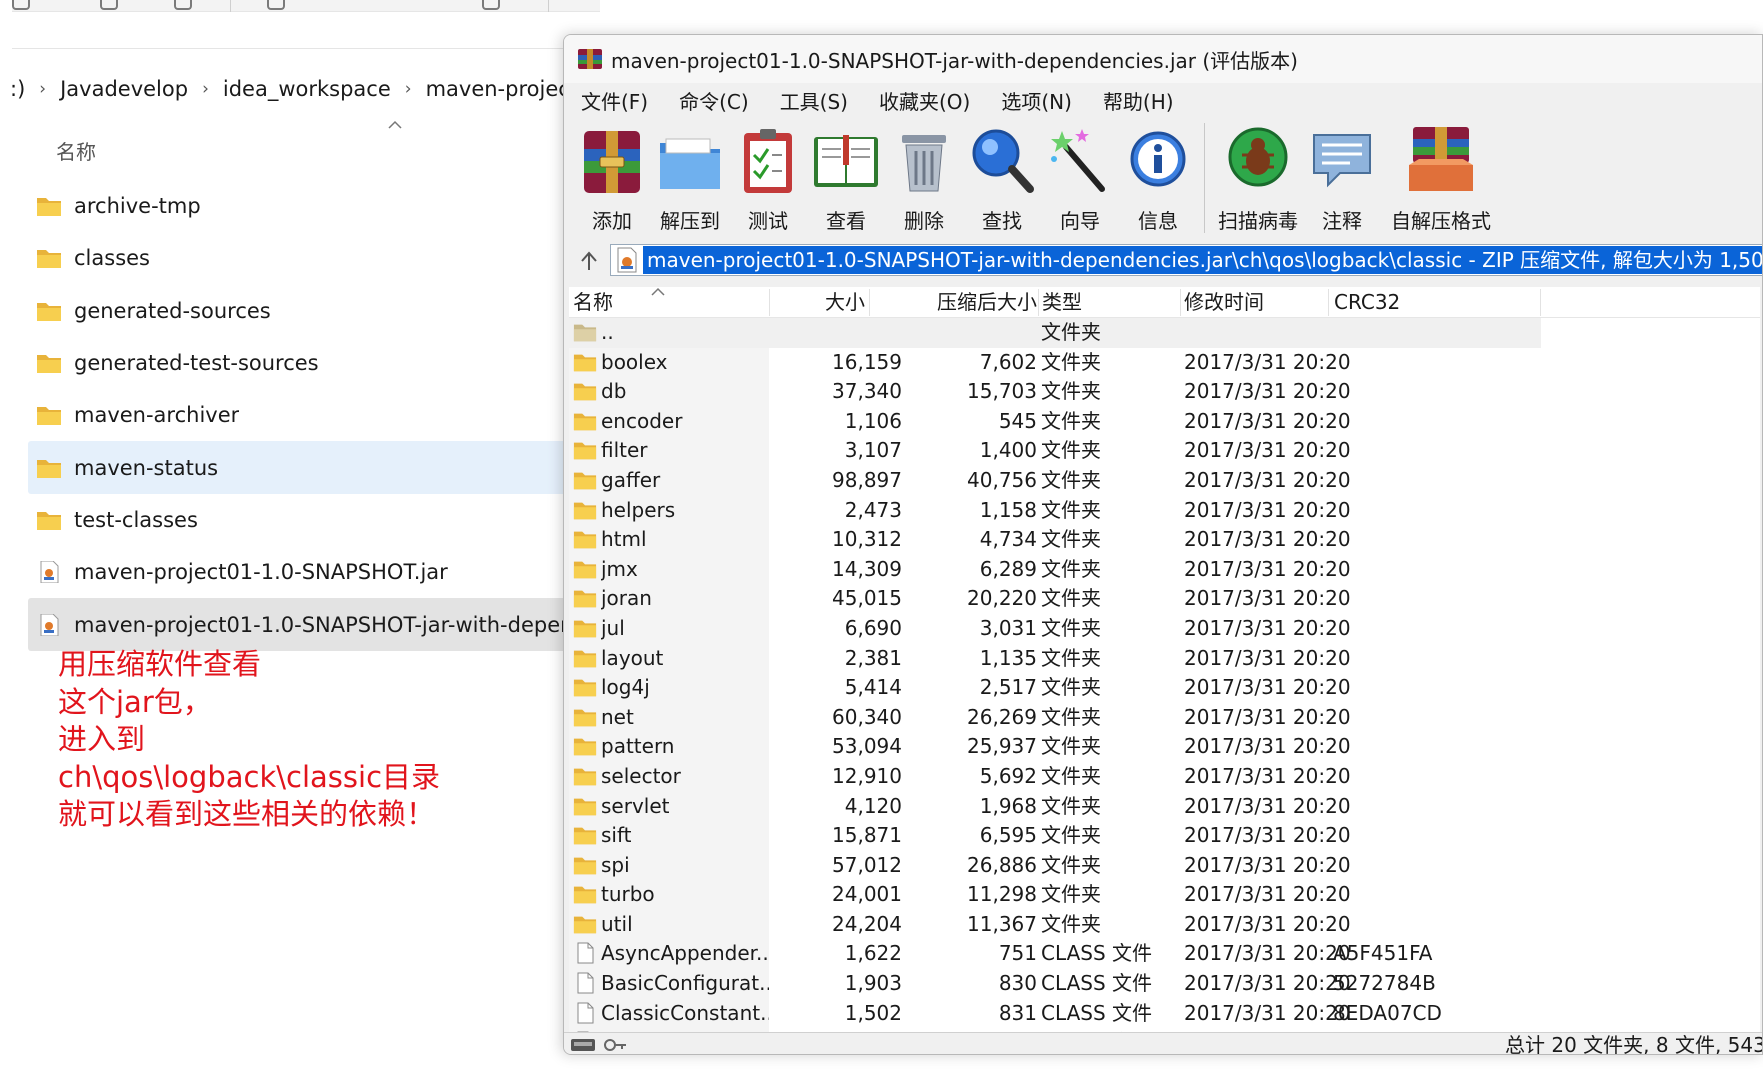 The width and height of the screenshot is (1763, 1089). I want to click on table-row: encoder 1,106 545 文件夹 2017/3/31 20:20, so click(1055, 422).